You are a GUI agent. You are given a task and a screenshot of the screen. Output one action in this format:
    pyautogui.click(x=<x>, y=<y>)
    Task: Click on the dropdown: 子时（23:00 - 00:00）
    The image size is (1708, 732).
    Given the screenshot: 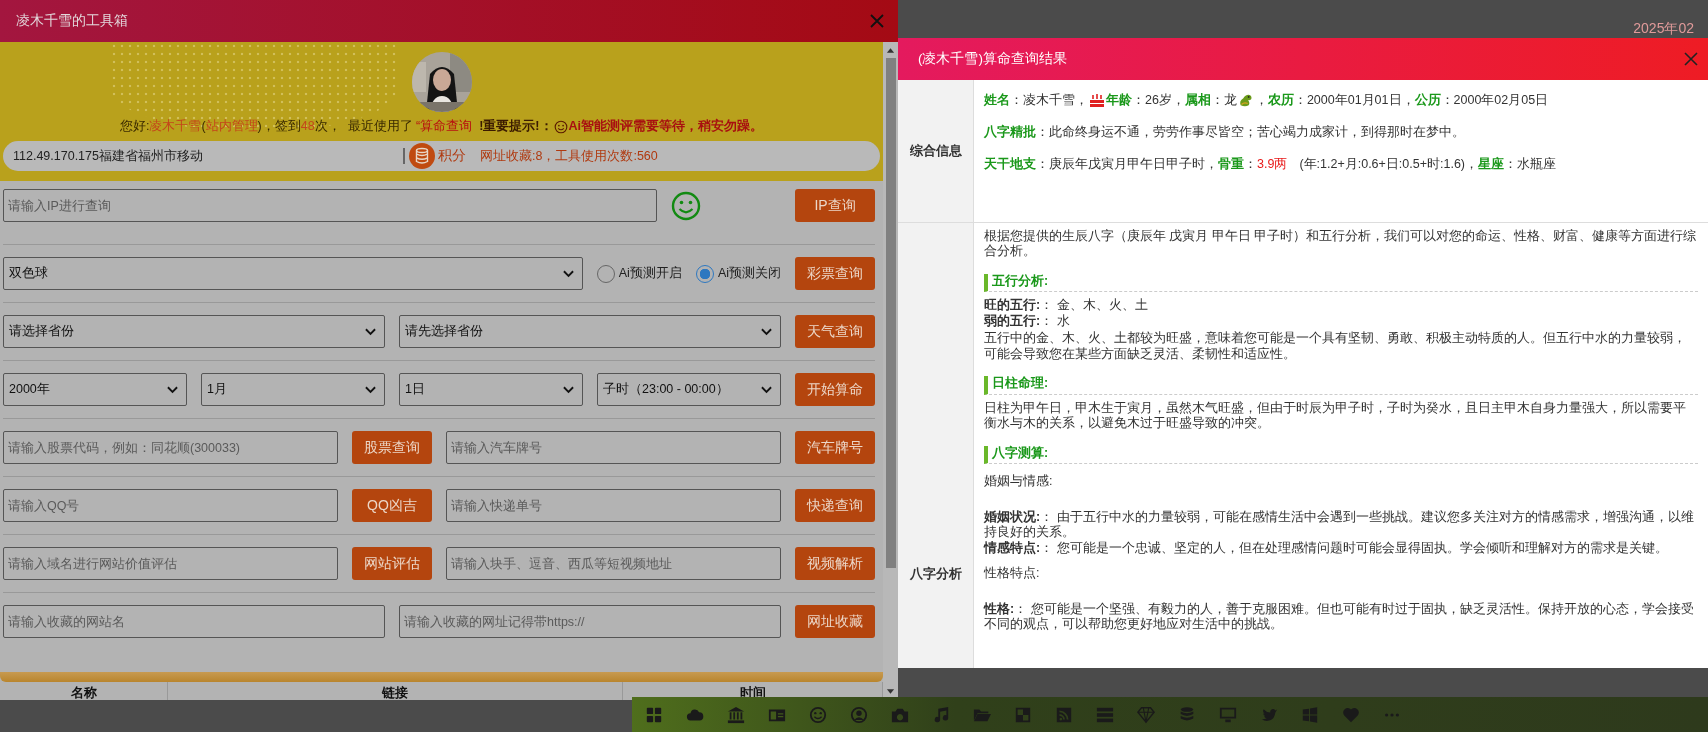 What is the action you would take?
    pyautogui.click(x=689, y=389)
    